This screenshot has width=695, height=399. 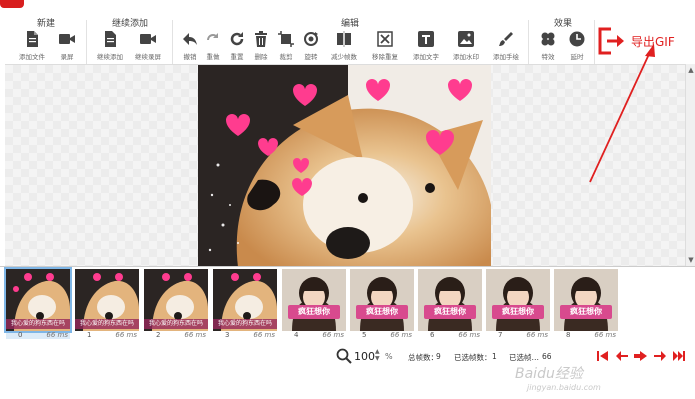 What do you see at coordinates (349, 24) in the screenshot?
I see `group-title-edit: 编辑` at bounding box center [349, 24].